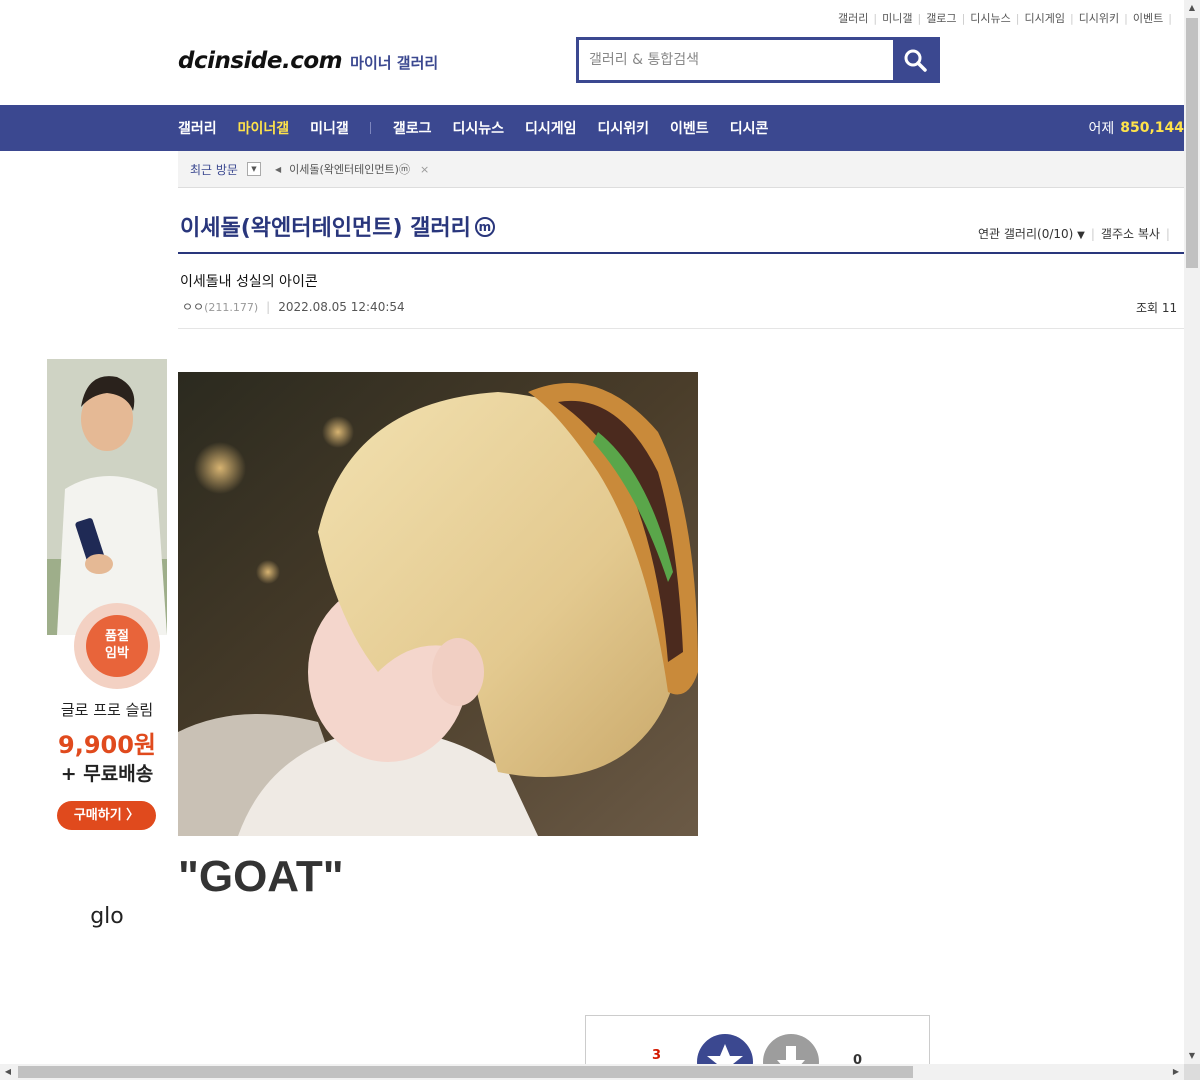 The image size is (1200, 1080). I want to click on recent-visits-bar: 최근 방문 ▼ ◀ 이세돌(왁엔터테인먼트)ⓜ ×, so click(681, 169).